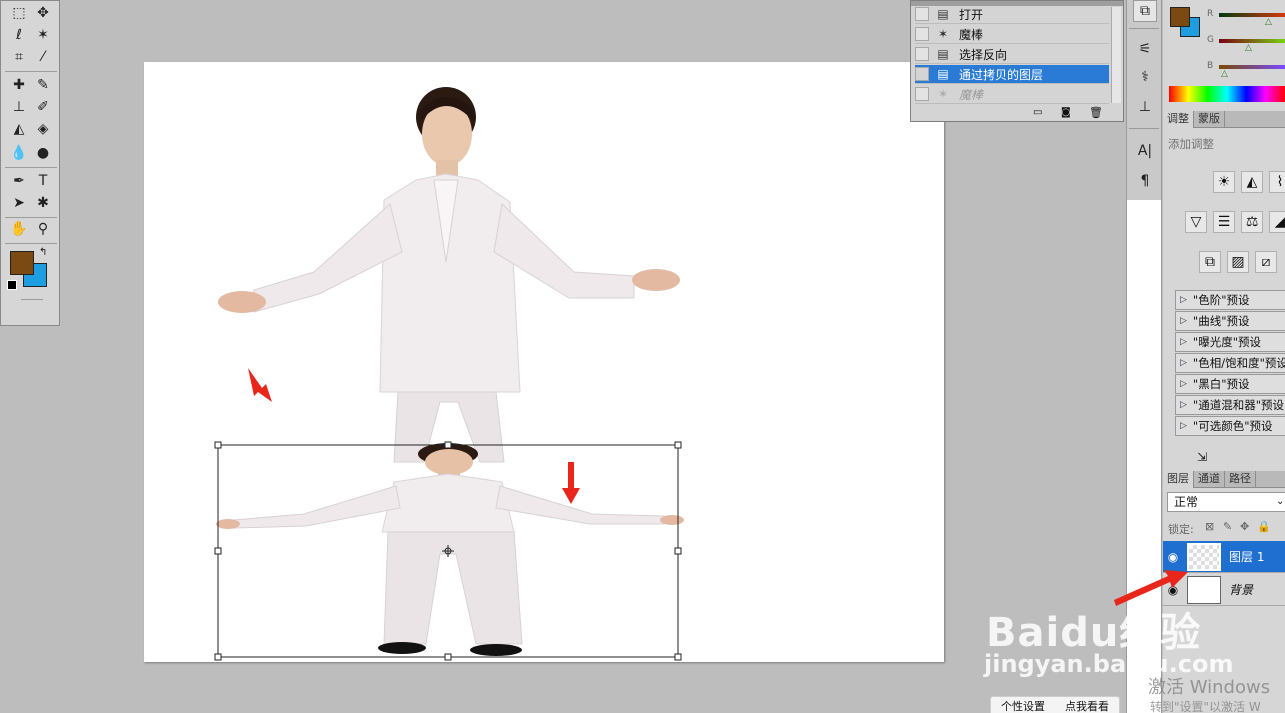 This screenshot has height=713, width=1285. I want to click on tab-paths: 路径, so click(1240, 479).